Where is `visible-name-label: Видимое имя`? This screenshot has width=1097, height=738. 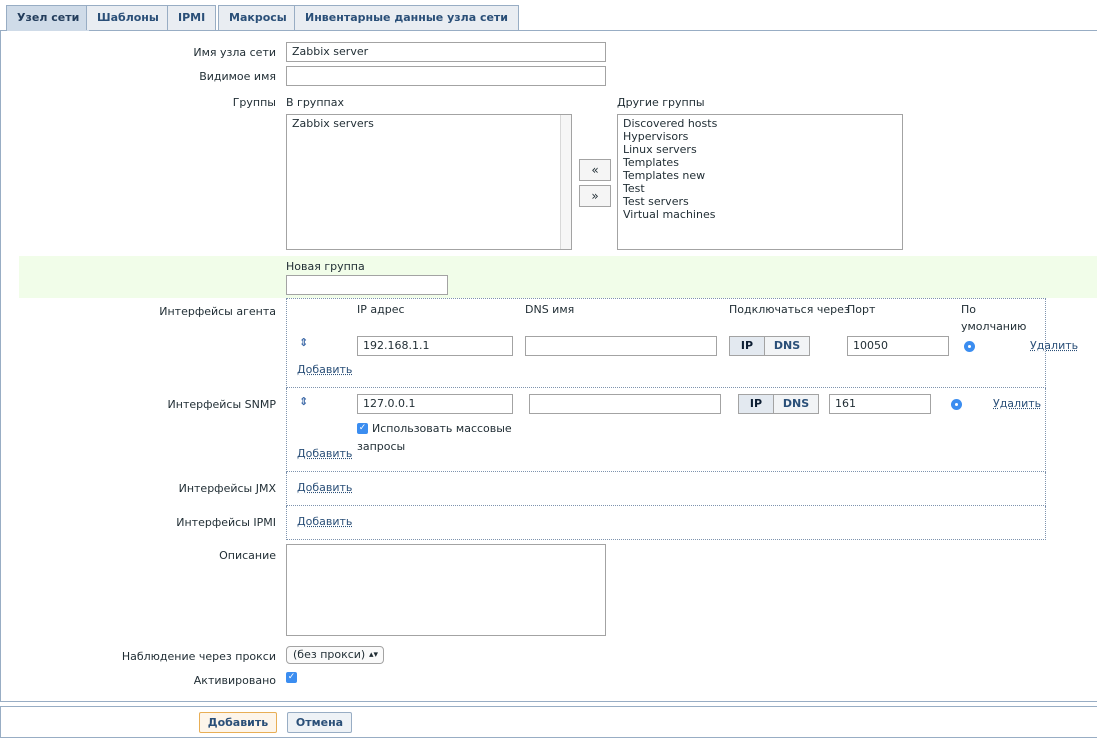
visible-name-label: Видимое имя is located at coordinates (237, 76).